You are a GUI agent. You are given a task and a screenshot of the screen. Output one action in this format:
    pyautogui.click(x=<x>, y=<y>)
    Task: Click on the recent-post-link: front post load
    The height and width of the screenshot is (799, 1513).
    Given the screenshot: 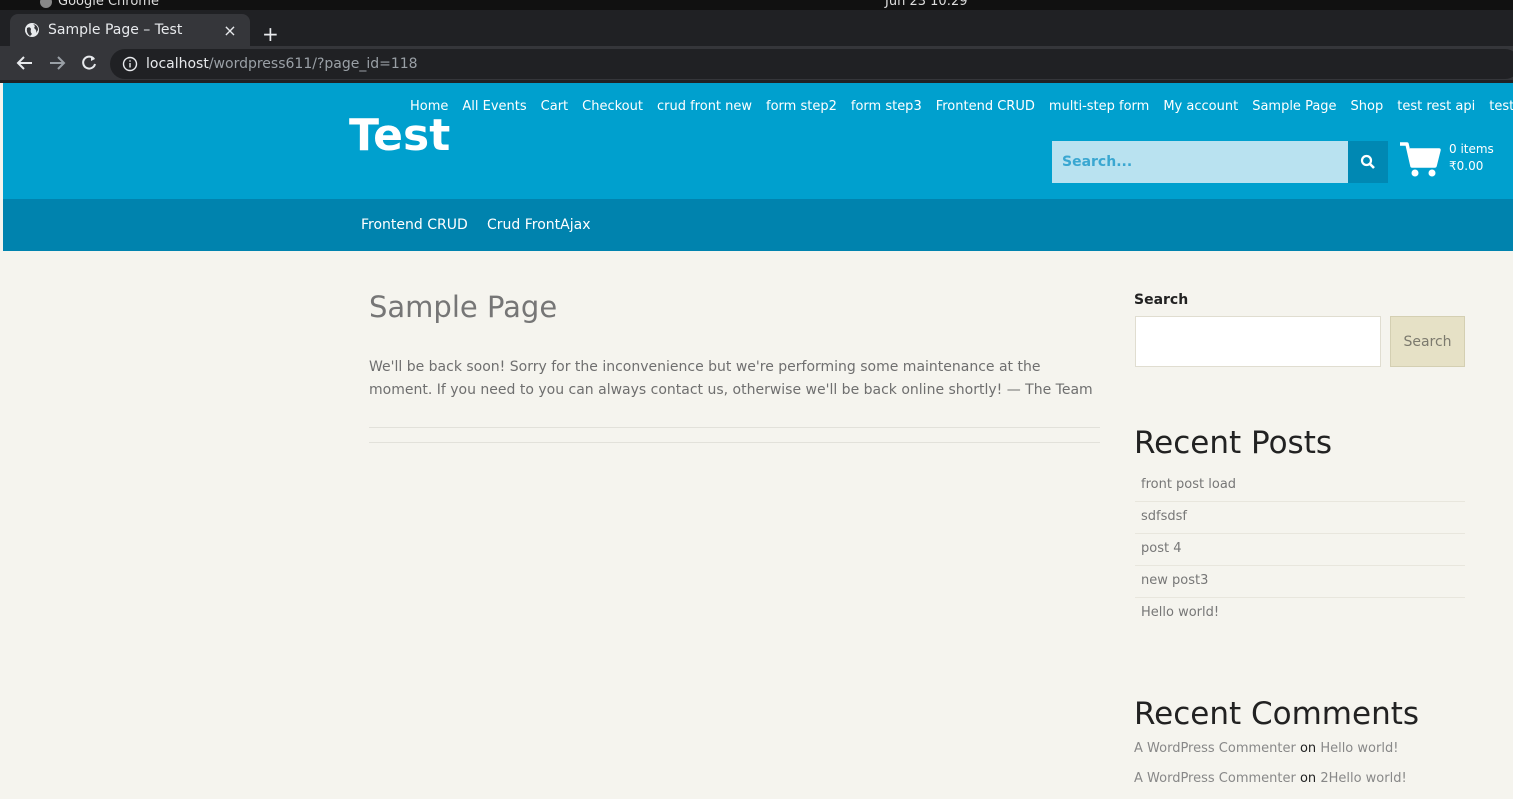 What is the action you would take?
    pyautogui.click(x=1188, y=484)
    